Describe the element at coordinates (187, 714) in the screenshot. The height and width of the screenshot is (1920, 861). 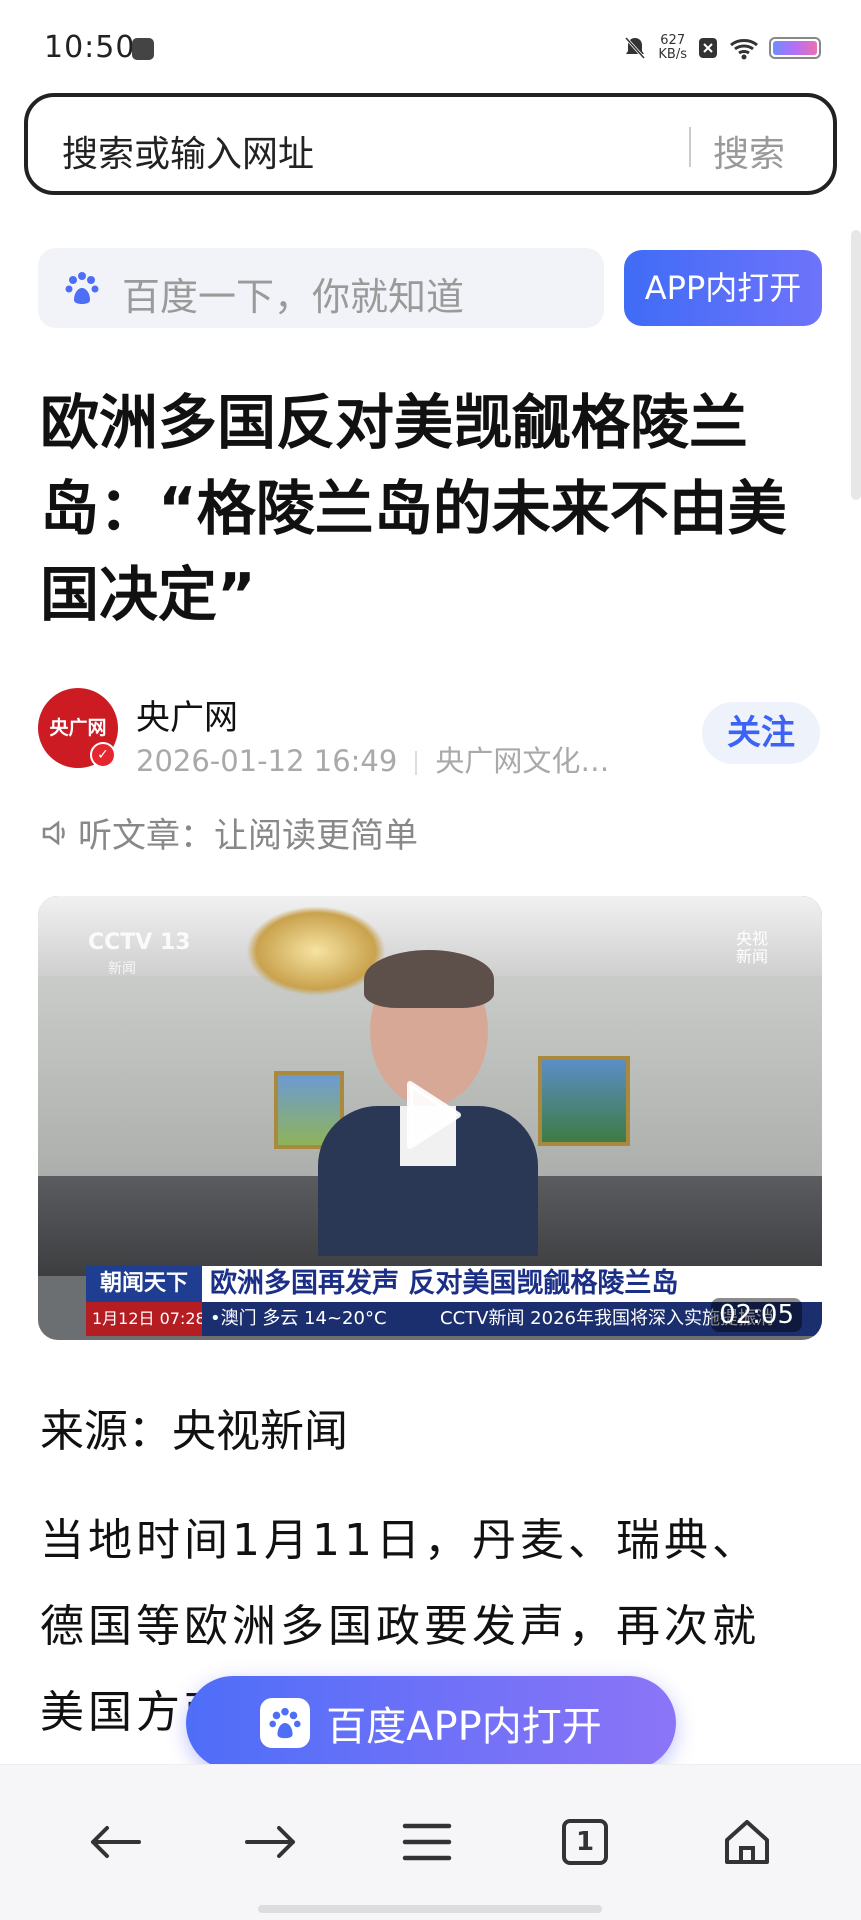
I see `author-name: 央广网` at that location.